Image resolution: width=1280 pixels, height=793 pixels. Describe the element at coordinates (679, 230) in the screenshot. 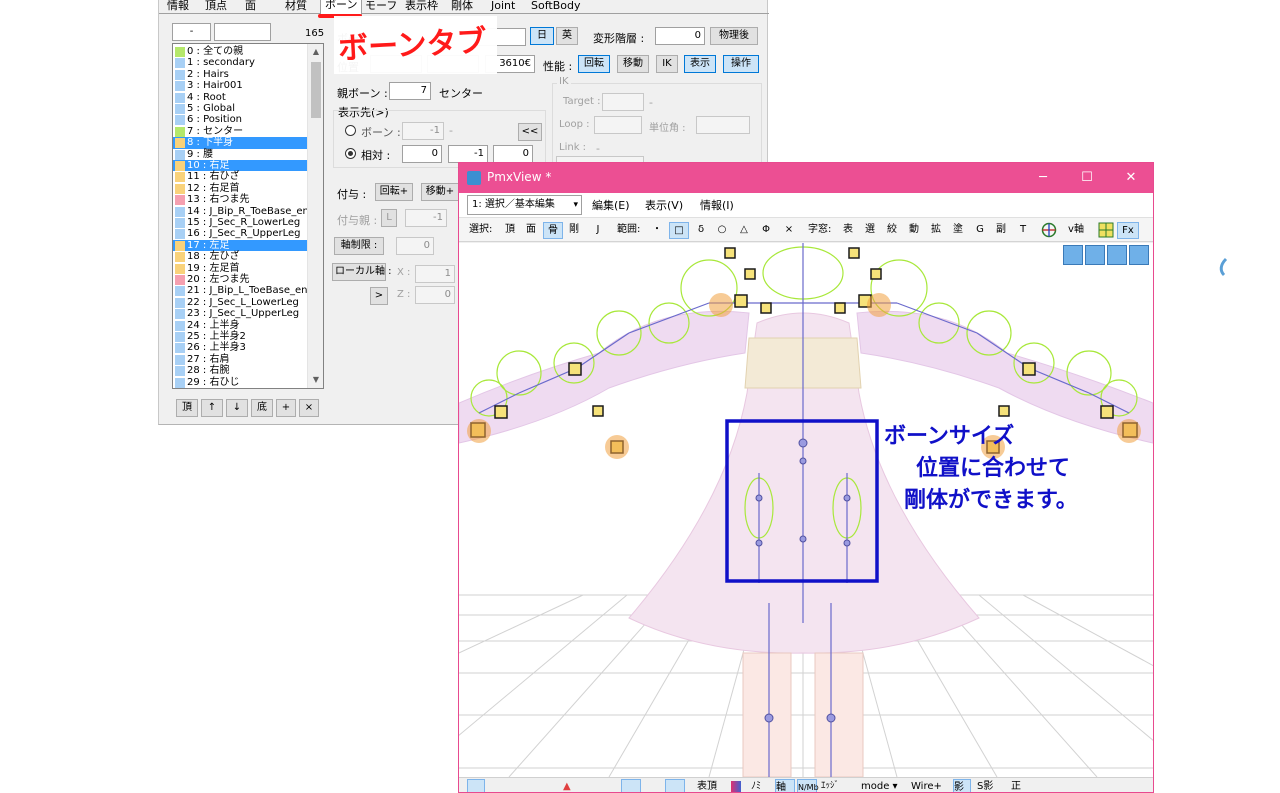

I see `range-rect: □` at that location.